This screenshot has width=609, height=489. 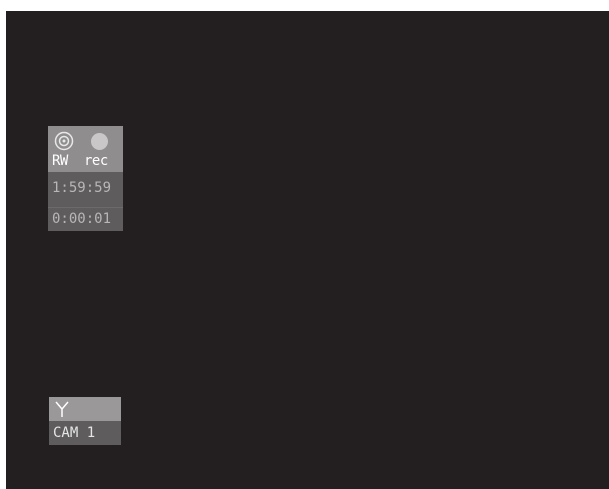 I want to click on camera-signal-header, so click(x=85, y=409).